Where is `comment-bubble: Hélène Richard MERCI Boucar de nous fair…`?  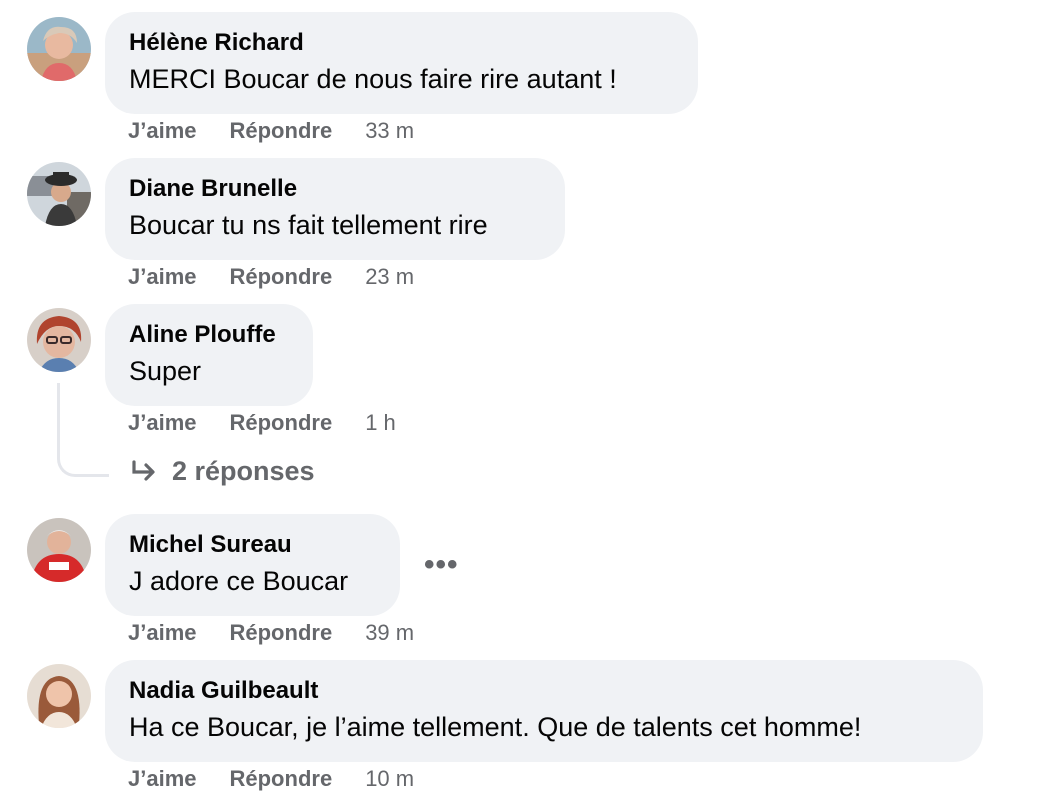 comment-bubble: Hélène Richard MERCI Boucar de nous fair… is located at coordinates (401, 63).